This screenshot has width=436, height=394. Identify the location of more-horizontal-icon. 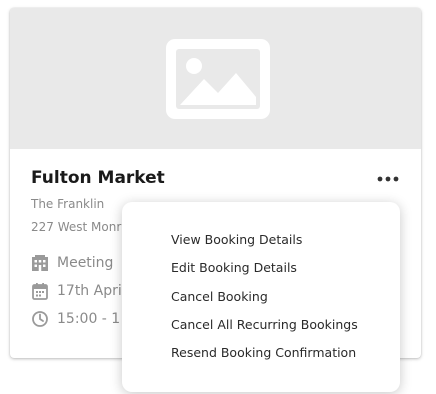
(388, 179).